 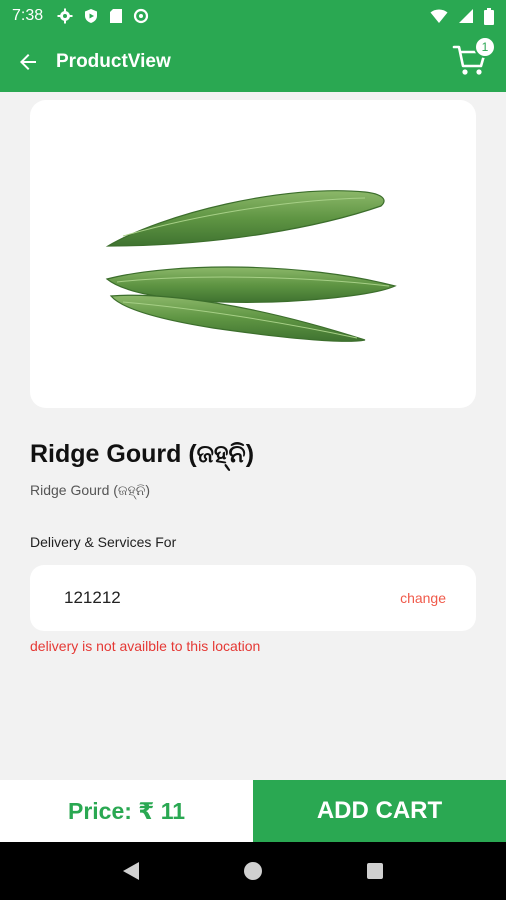 What do you see at coordinates (379, 811) in the screenshot?
I see `add-cart-button: ADD CART` at bounding box center [379, 811].